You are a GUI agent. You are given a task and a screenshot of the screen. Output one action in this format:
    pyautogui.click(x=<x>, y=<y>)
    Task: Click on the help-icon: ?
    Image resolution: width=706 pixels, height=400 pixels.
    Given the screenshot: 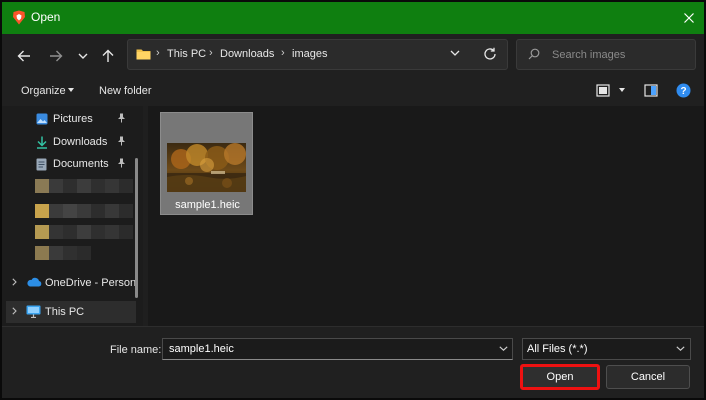 What is the action you would take?
    pyautogui.click(x=683, y=90)
    